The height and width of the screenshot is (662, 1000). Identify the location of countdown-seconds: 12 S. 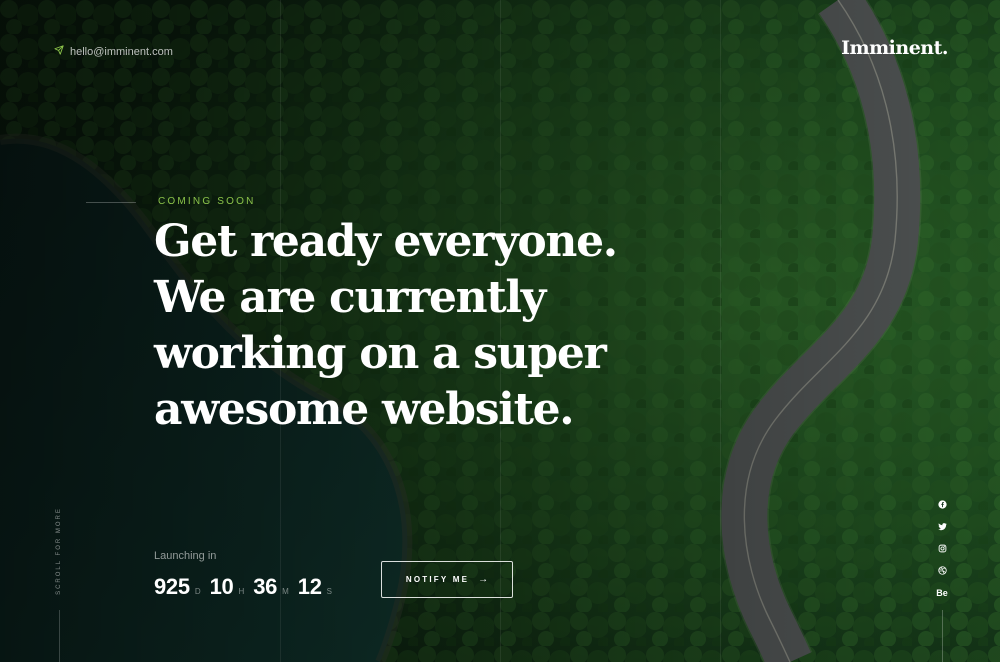
(315, 587).